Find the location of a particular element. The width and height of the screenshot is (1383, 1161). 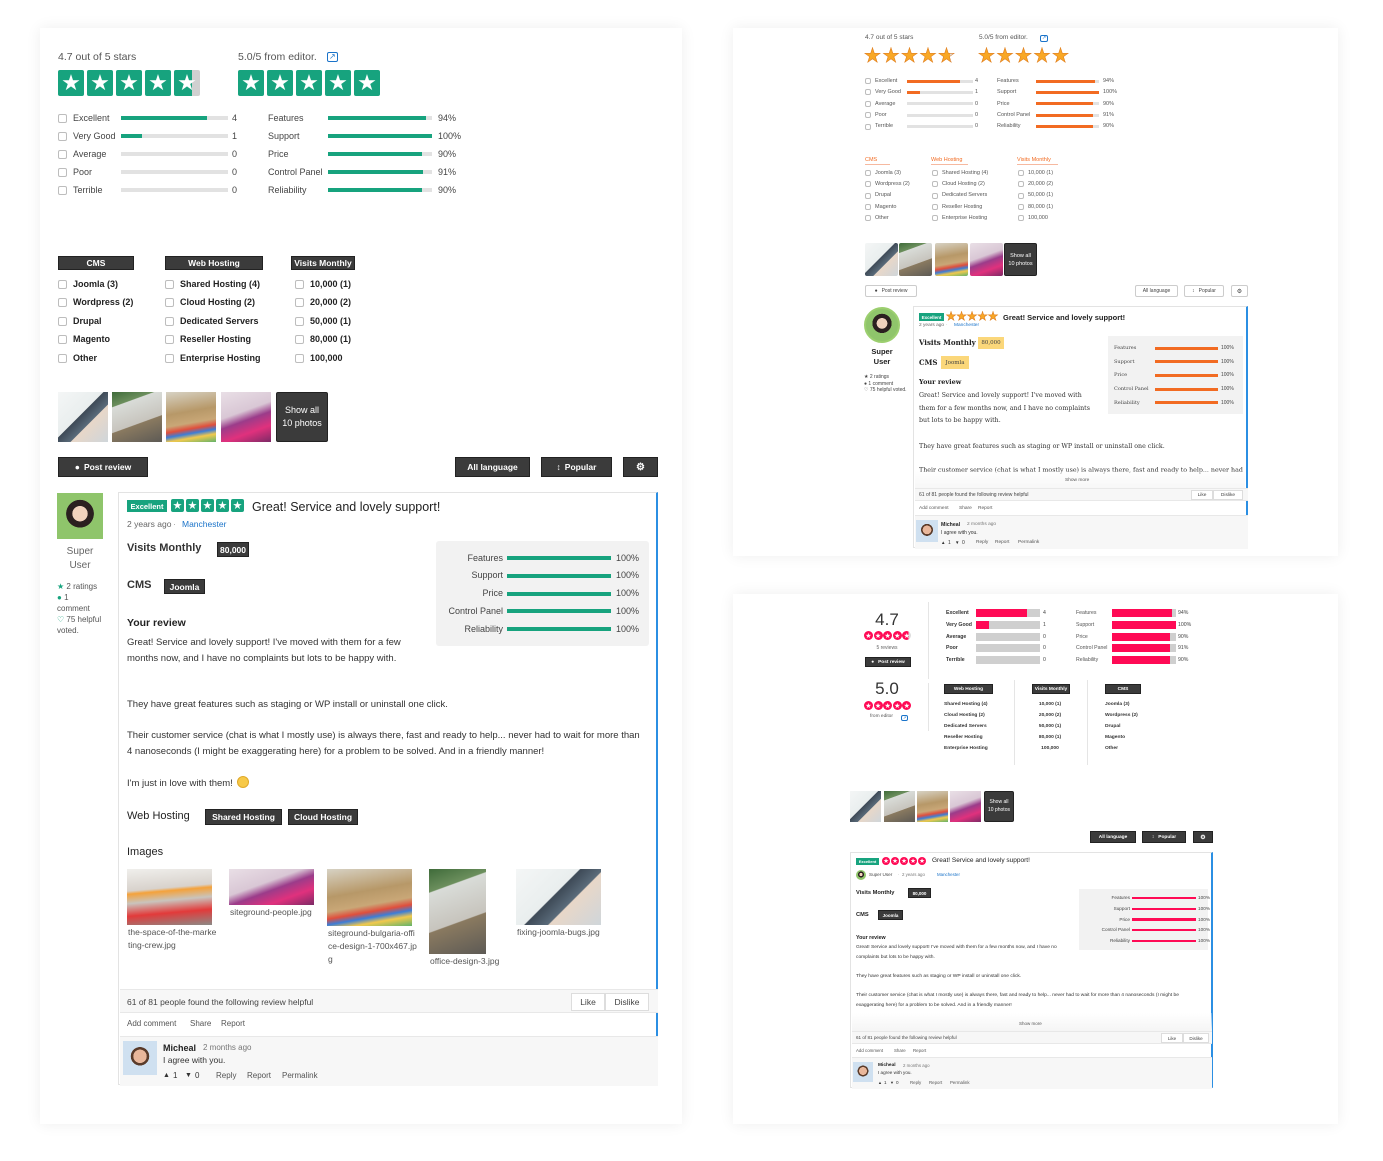

filter-option: 80,000 (1) is located at coordinates (330, 339).